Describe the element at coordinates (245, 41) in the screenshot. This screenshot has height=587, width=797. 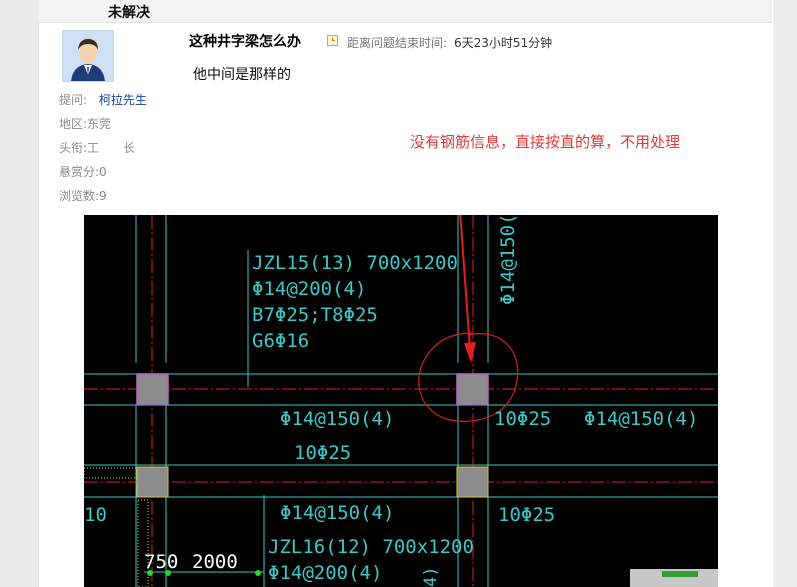
I see `question-title: 这种井字梁怎么办` at that location.